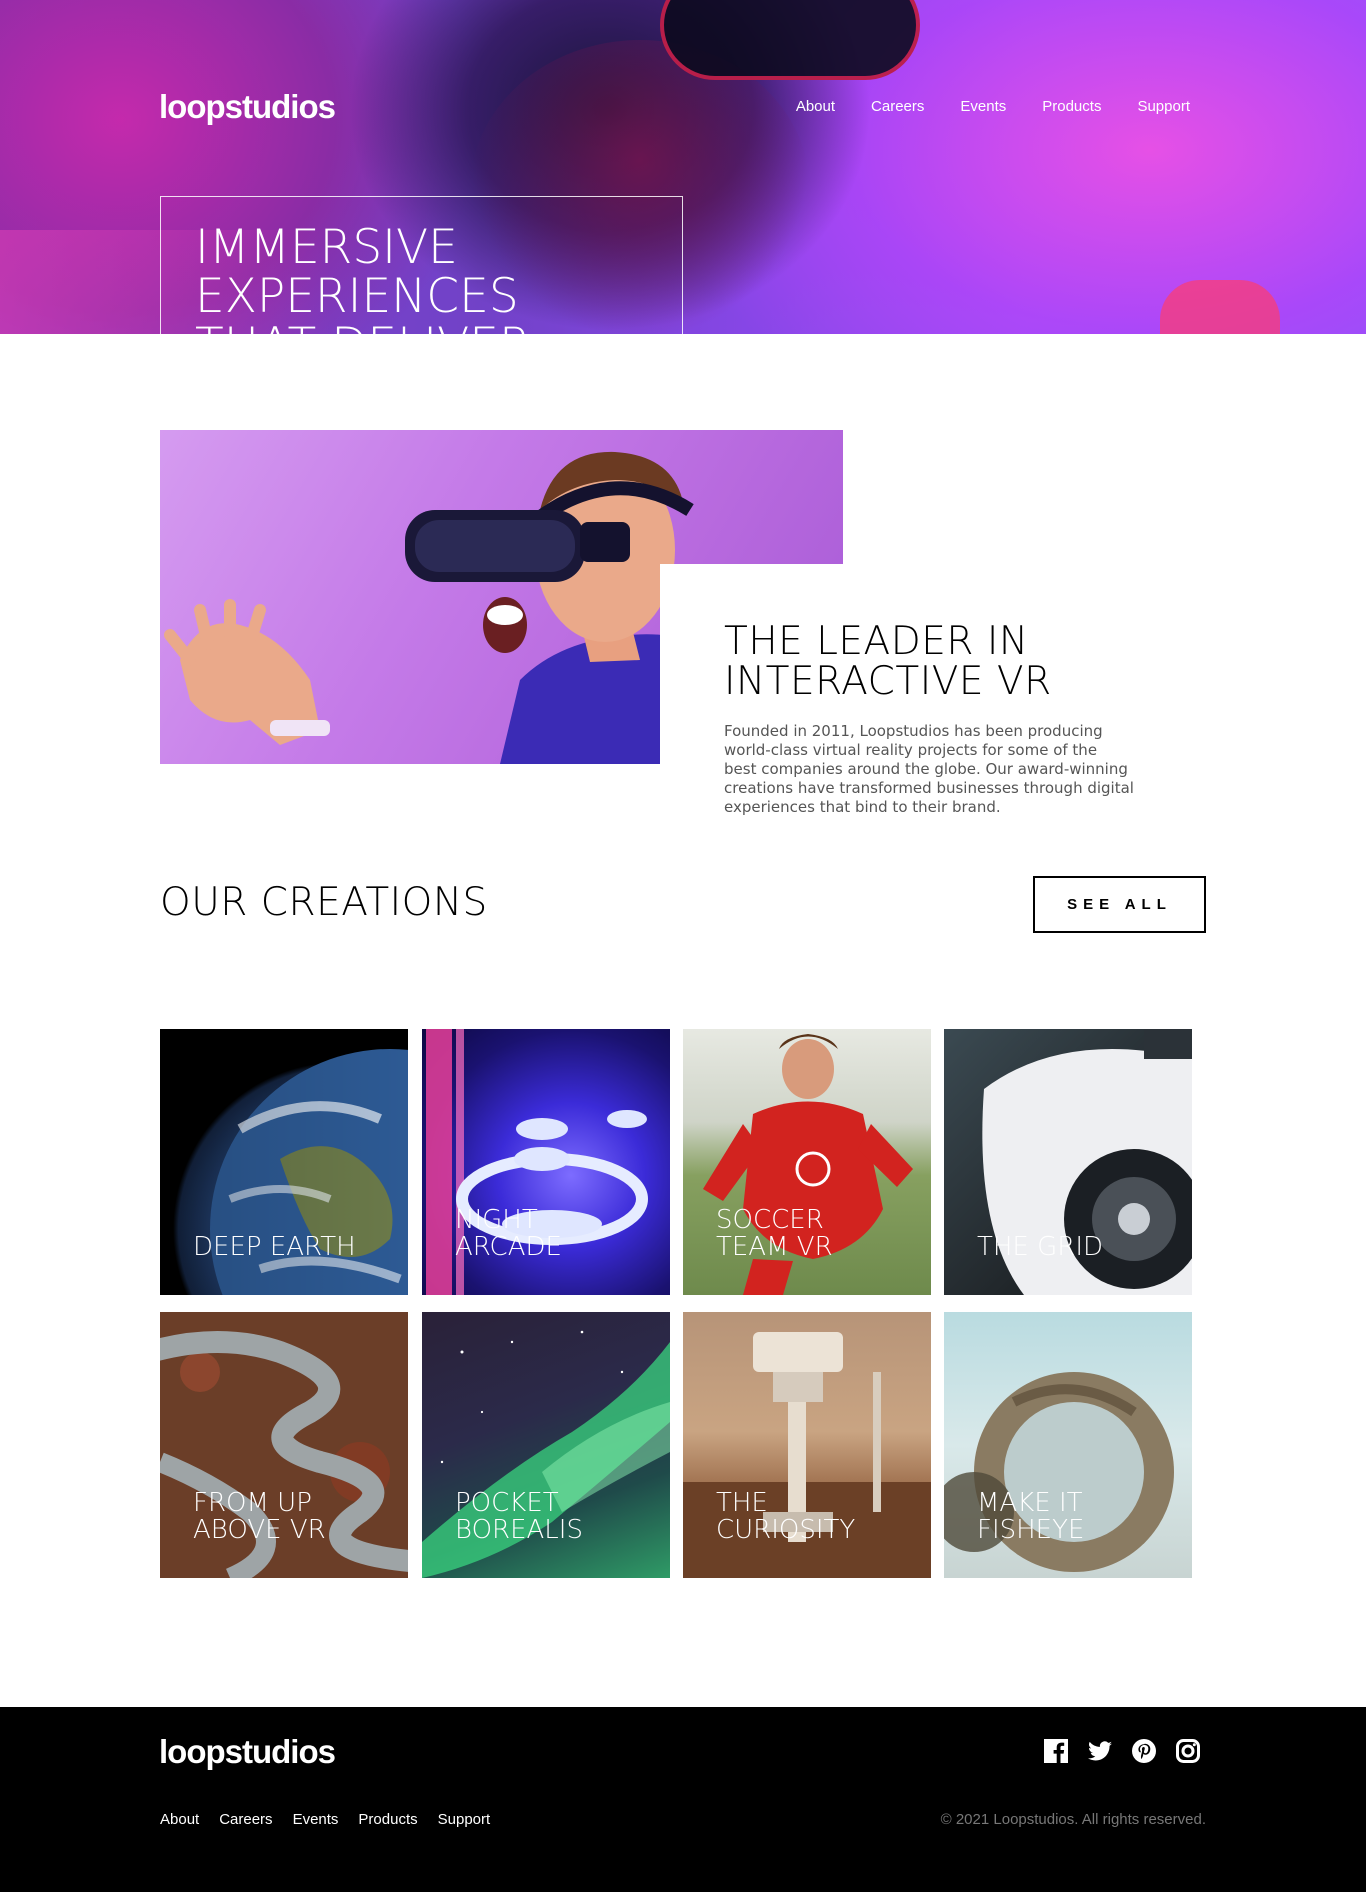 The height and width of the screenshot is (1892, 1366). What do you see at coordinates (464, 1819) in the screenshot?
I see `footer-nav-support: Support` at bounding box center [464, 1819].